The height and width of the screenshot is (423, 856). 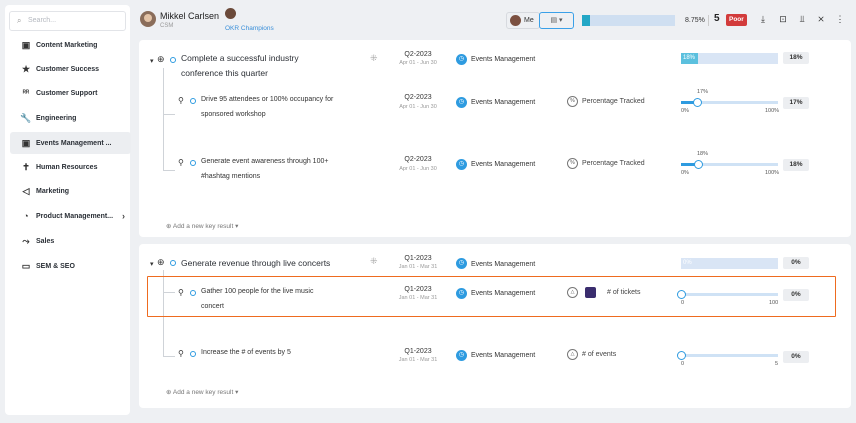 I want to click on sidebar-item-customer-support: ᴿᴿ Customer Support, so click(x=70, y=93).